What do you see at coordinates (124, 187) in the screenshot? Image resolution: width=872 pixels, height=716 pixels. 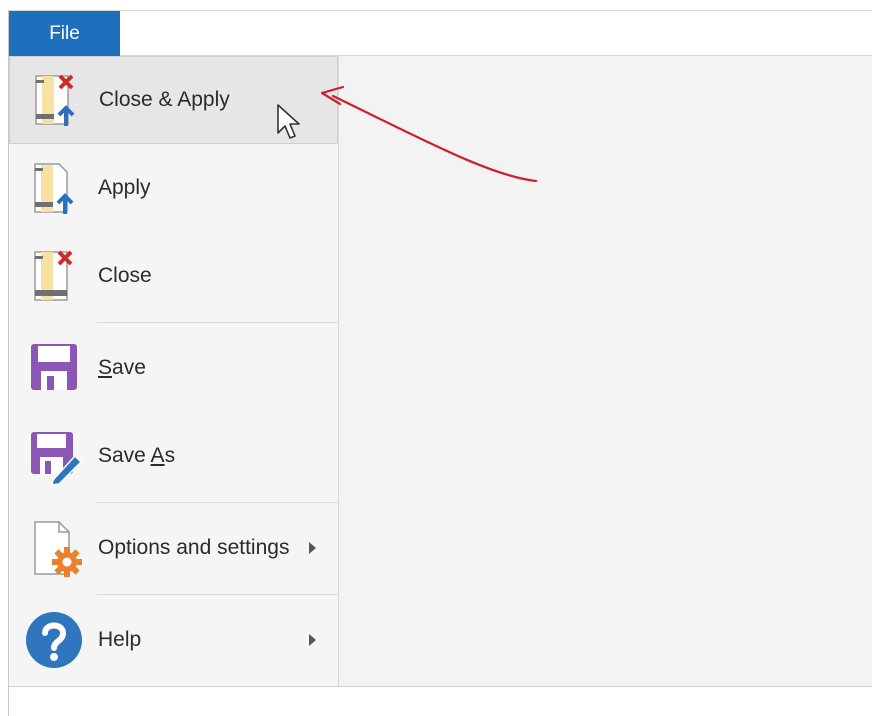 I see `menu-item-label: Apply` at bounding box center [124, 187].